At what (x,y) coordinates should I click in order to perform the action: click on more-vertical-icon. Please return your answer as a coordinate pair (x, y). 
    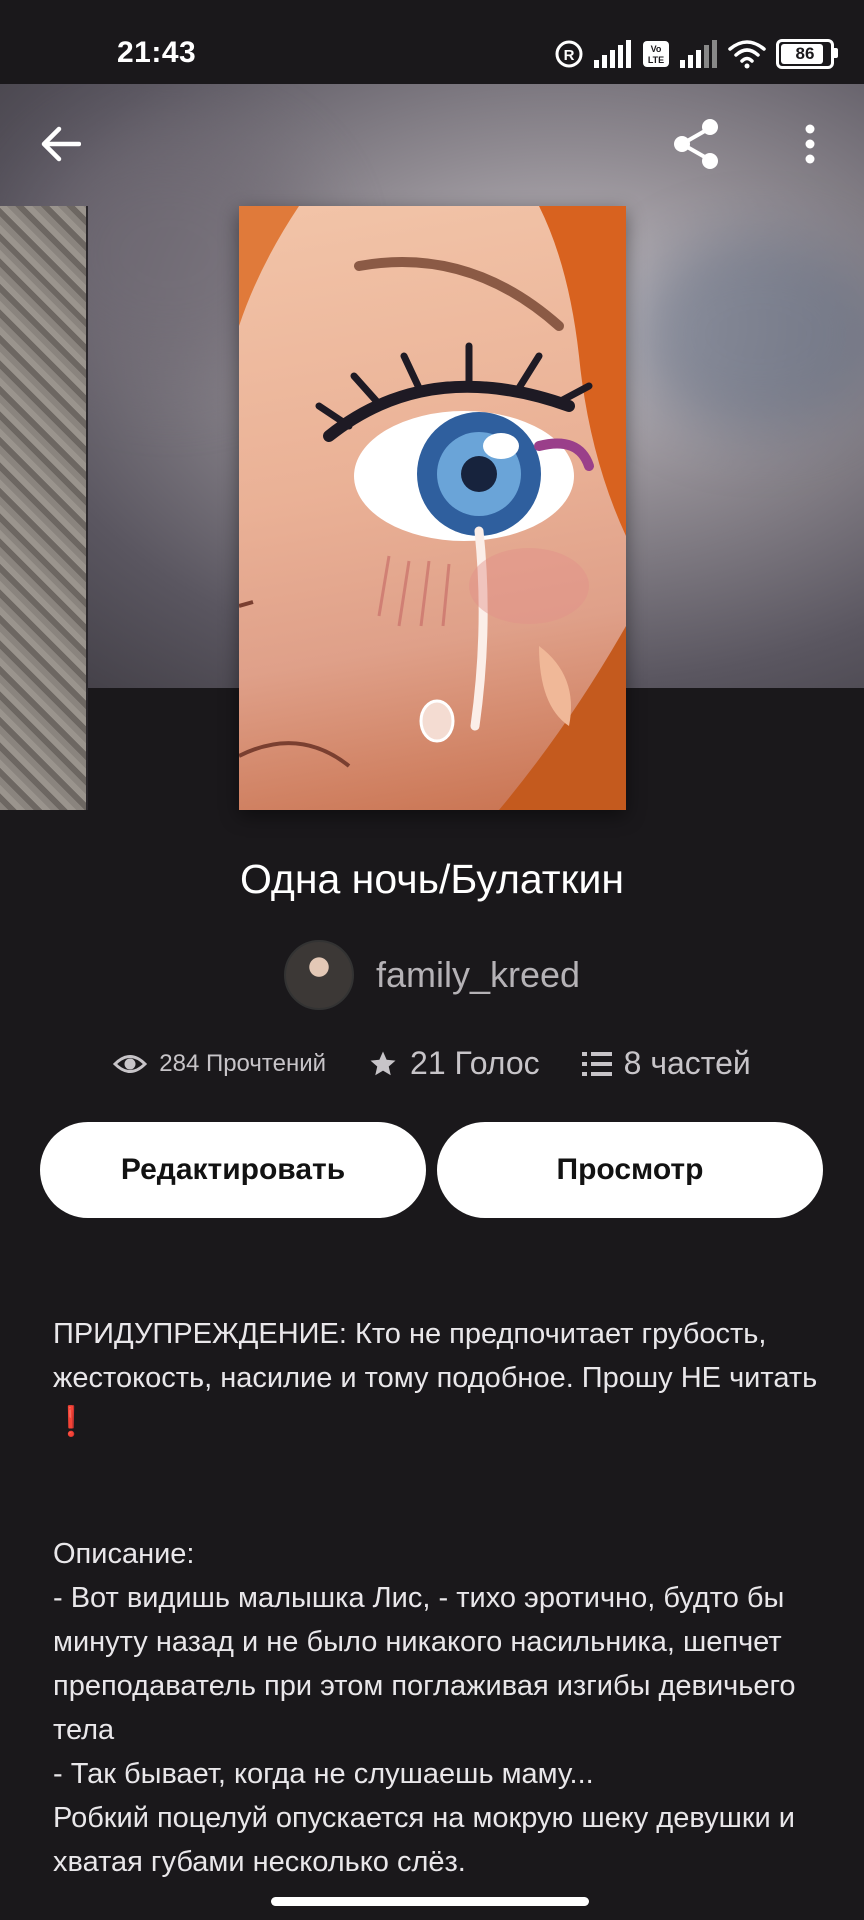
    Looking at the image, I should click on (810, 144).